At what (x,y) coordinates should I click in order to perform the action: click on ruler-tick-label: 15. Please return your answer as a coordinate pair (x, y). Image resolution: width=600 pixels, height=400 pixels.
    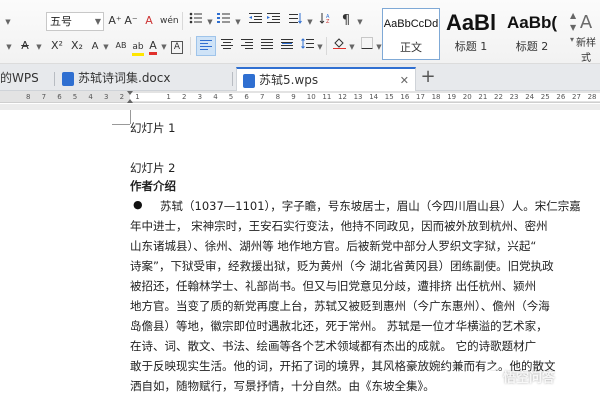
    Looking at the image, I should click on (389, 97).